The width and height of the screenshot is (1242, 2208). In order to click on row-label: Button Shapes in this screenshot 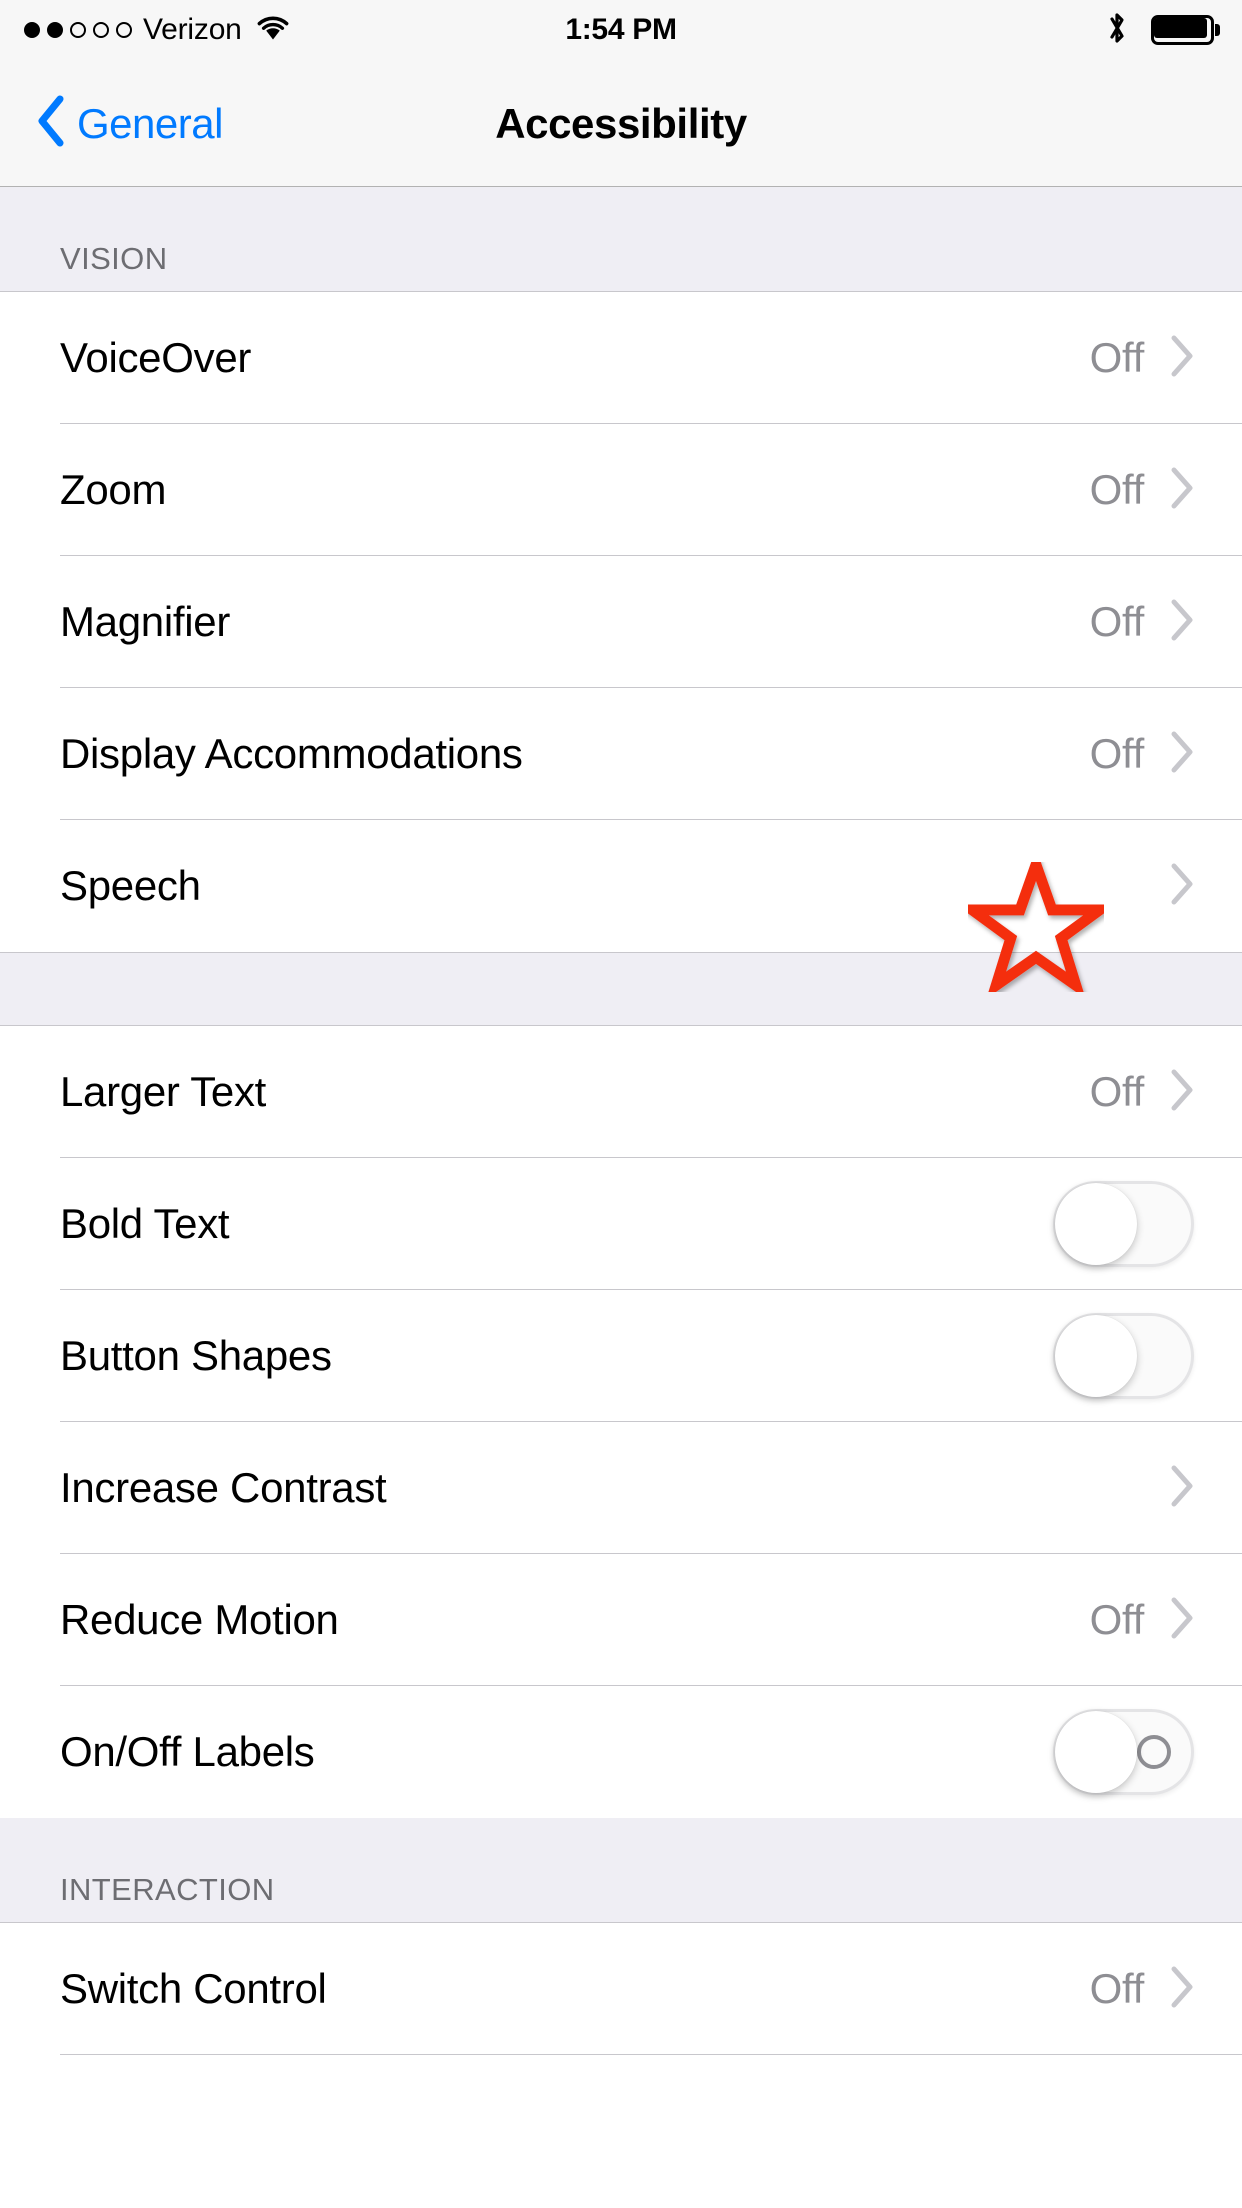, I will do `click(196, 1355)`.